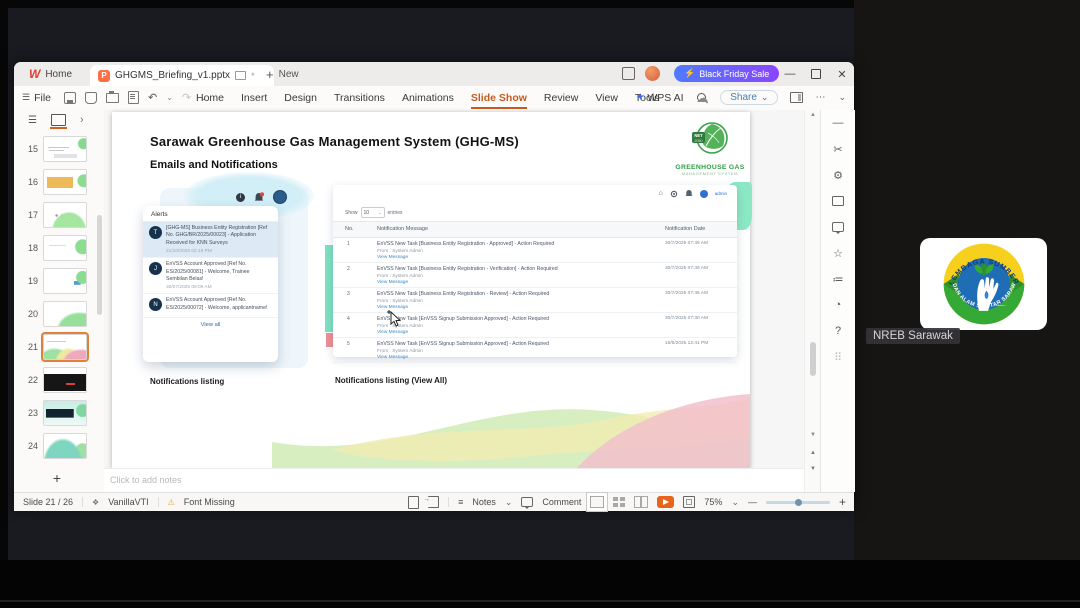 The width and height of the screenshot is (1080, 608). I want to click on thumbnail-scrollbar, so click(99, 265).